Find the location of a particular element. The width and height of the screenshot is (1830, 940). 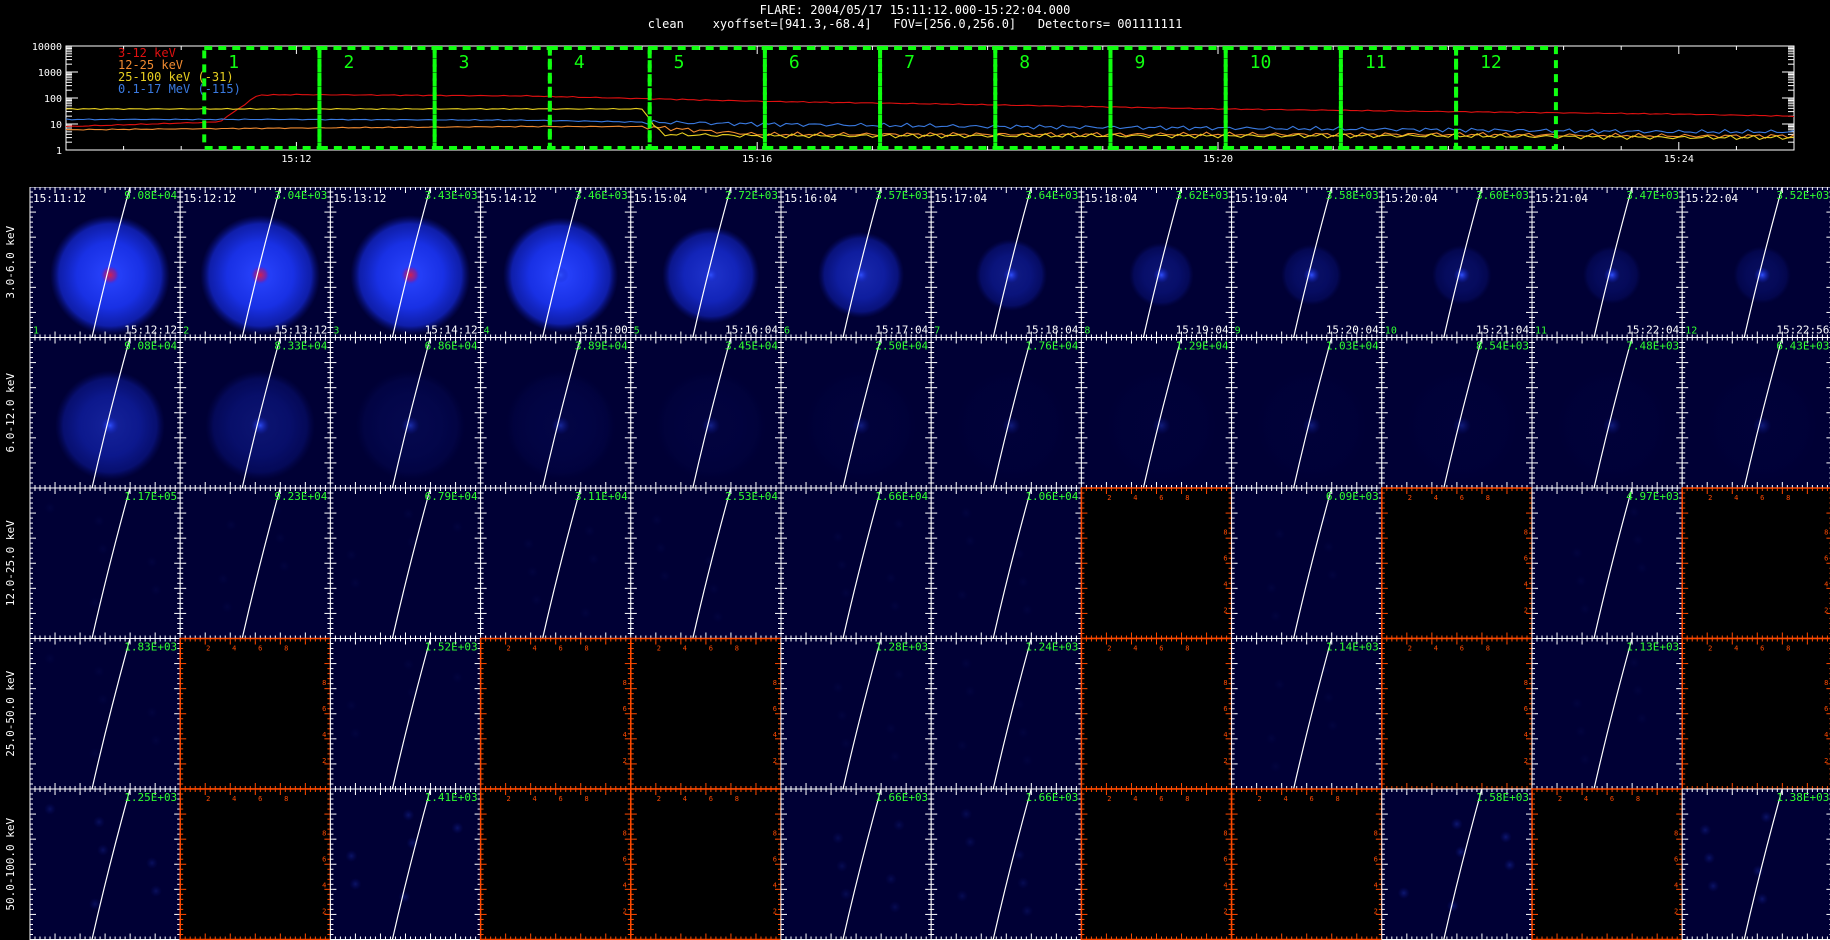

panel-max-label: 4.97E+03 is located at coordinates (1652, 496).